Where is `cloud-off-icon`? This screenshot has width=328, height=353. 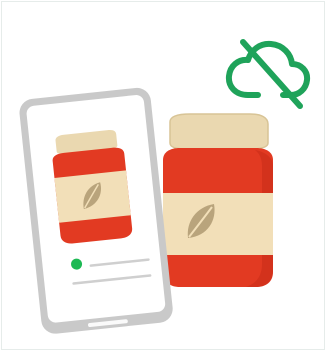 cloud-off-icon is located at coordinates (268, 74).